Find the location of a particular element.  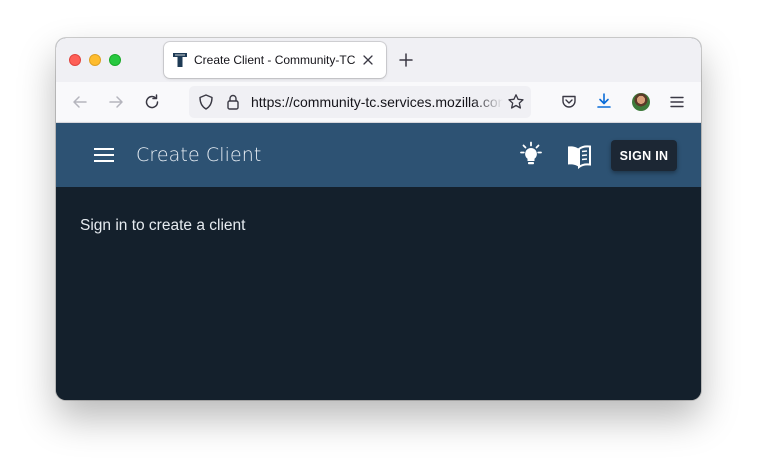

sign-in-prompt: Sign in to create a client is located at coordinates (163, 225).